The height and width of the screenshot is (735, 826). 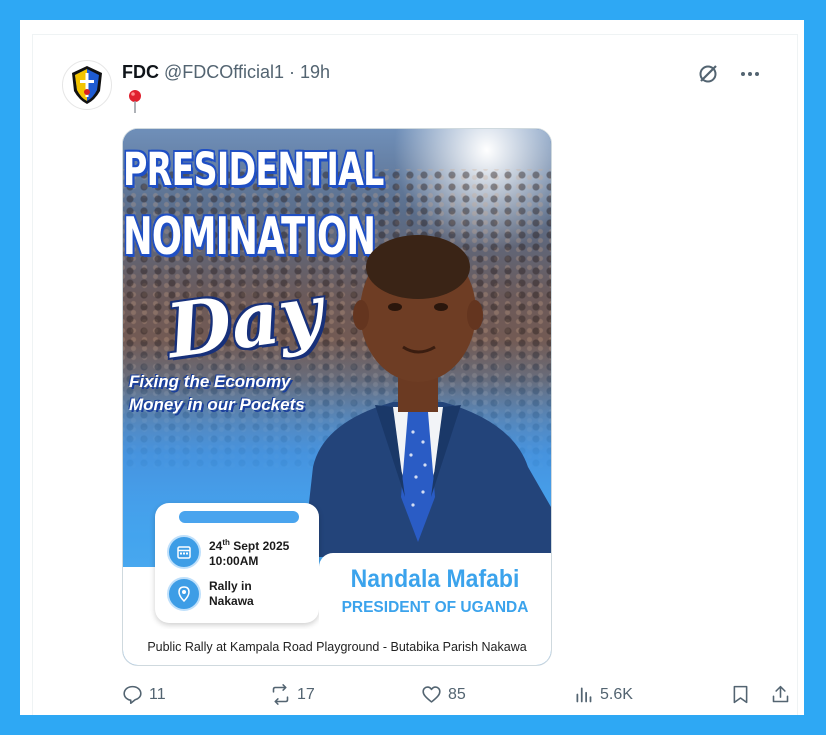 I want to click on candidate-portrait, so click(x=427, y=396).